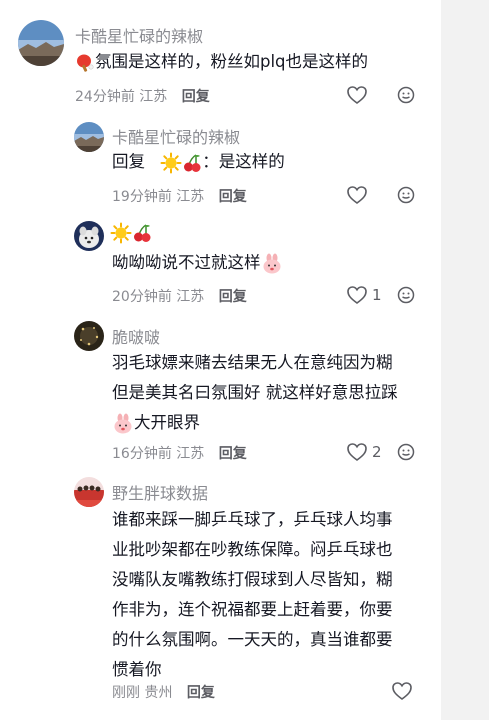 This screenshot has height=720, width=489. What do you see at coordinates (252, 609) in the screenshot?
I see `comment-text-line: 作非为，连个祝福都要上赶着要，你要` at bounding box center [252, 609].